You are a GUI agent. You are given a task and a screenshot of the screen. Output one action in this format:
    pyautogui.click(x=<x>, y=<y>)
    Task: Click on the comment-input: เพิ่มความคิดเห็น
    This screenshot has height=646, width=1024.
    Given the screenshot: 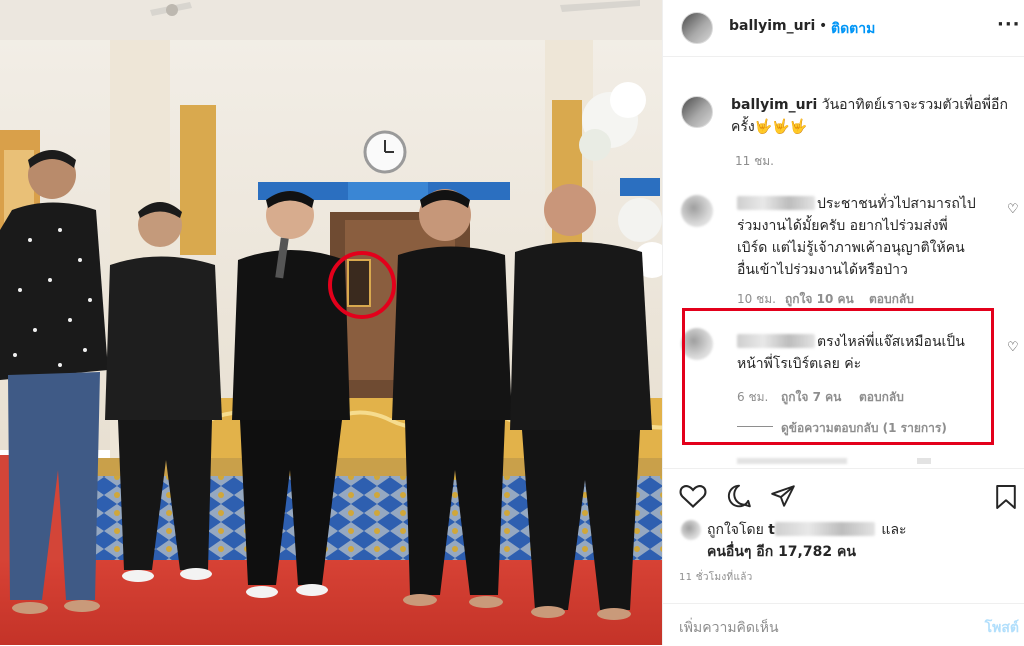 What is the action you would take?
    pyautogui.click(x=729, y=628)
    